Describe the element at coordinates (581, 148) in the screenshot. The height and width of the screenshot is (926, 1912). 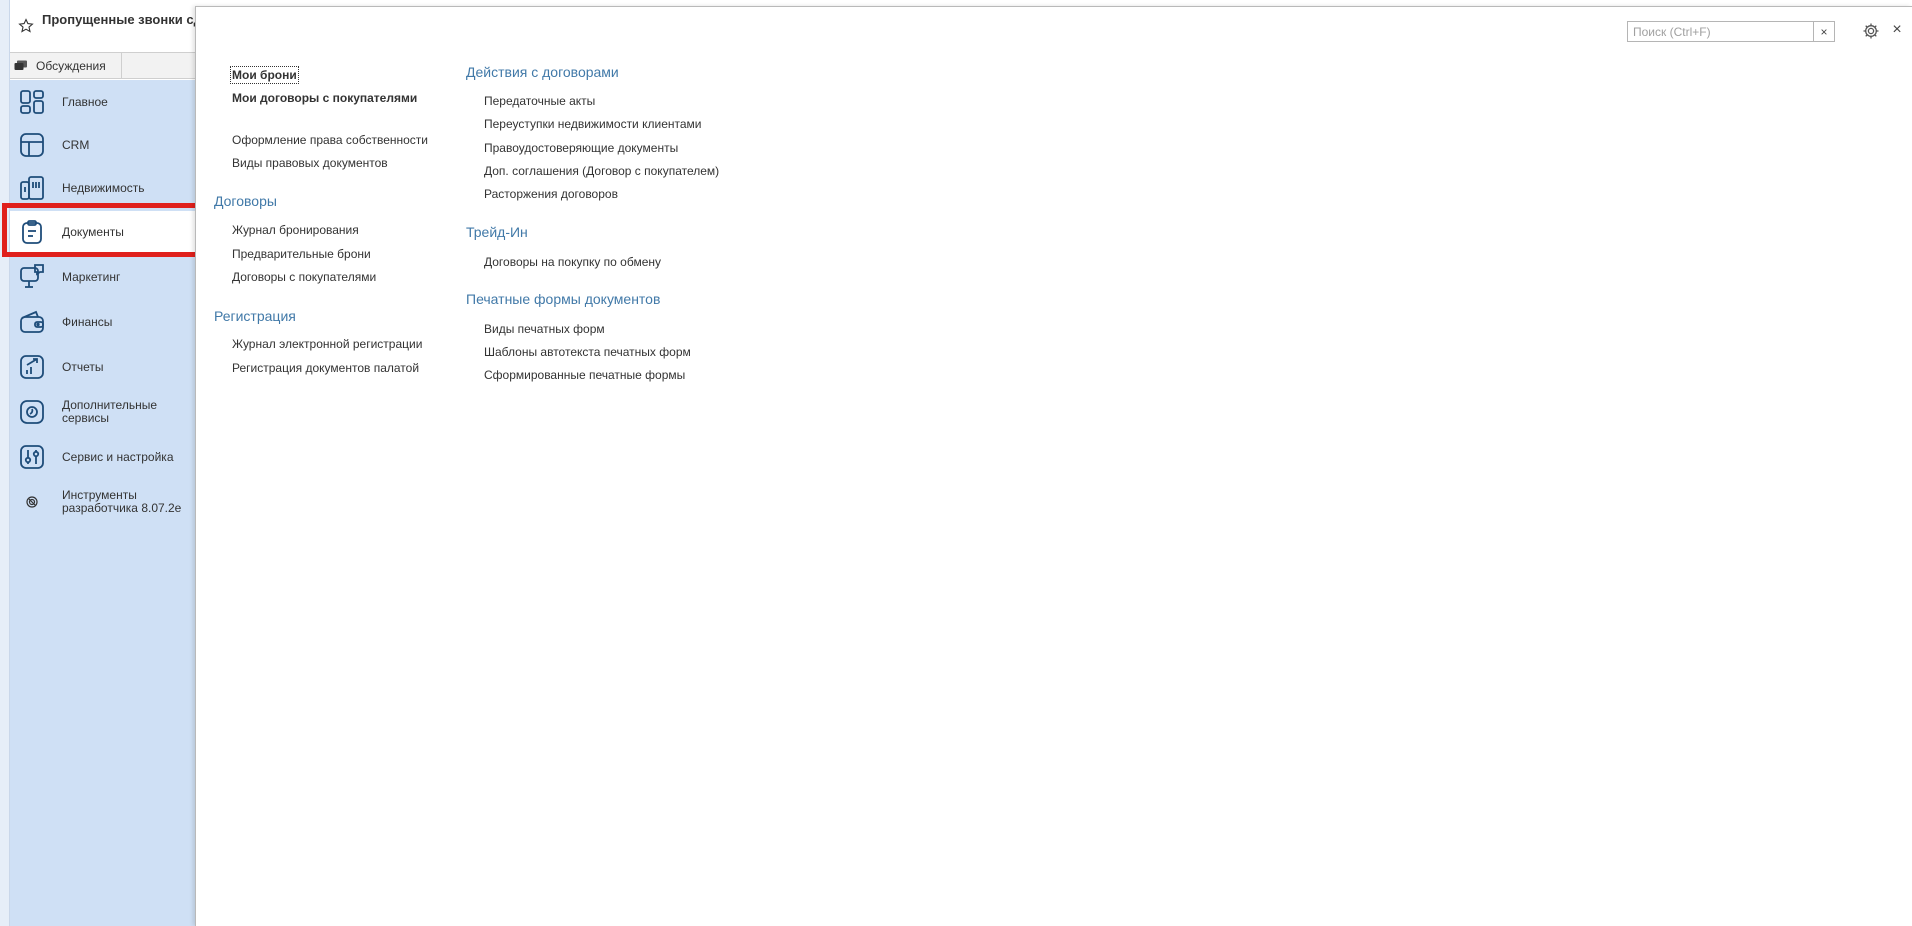
I see `link-title-documents: Правоудостоверяющие документы` at that location.